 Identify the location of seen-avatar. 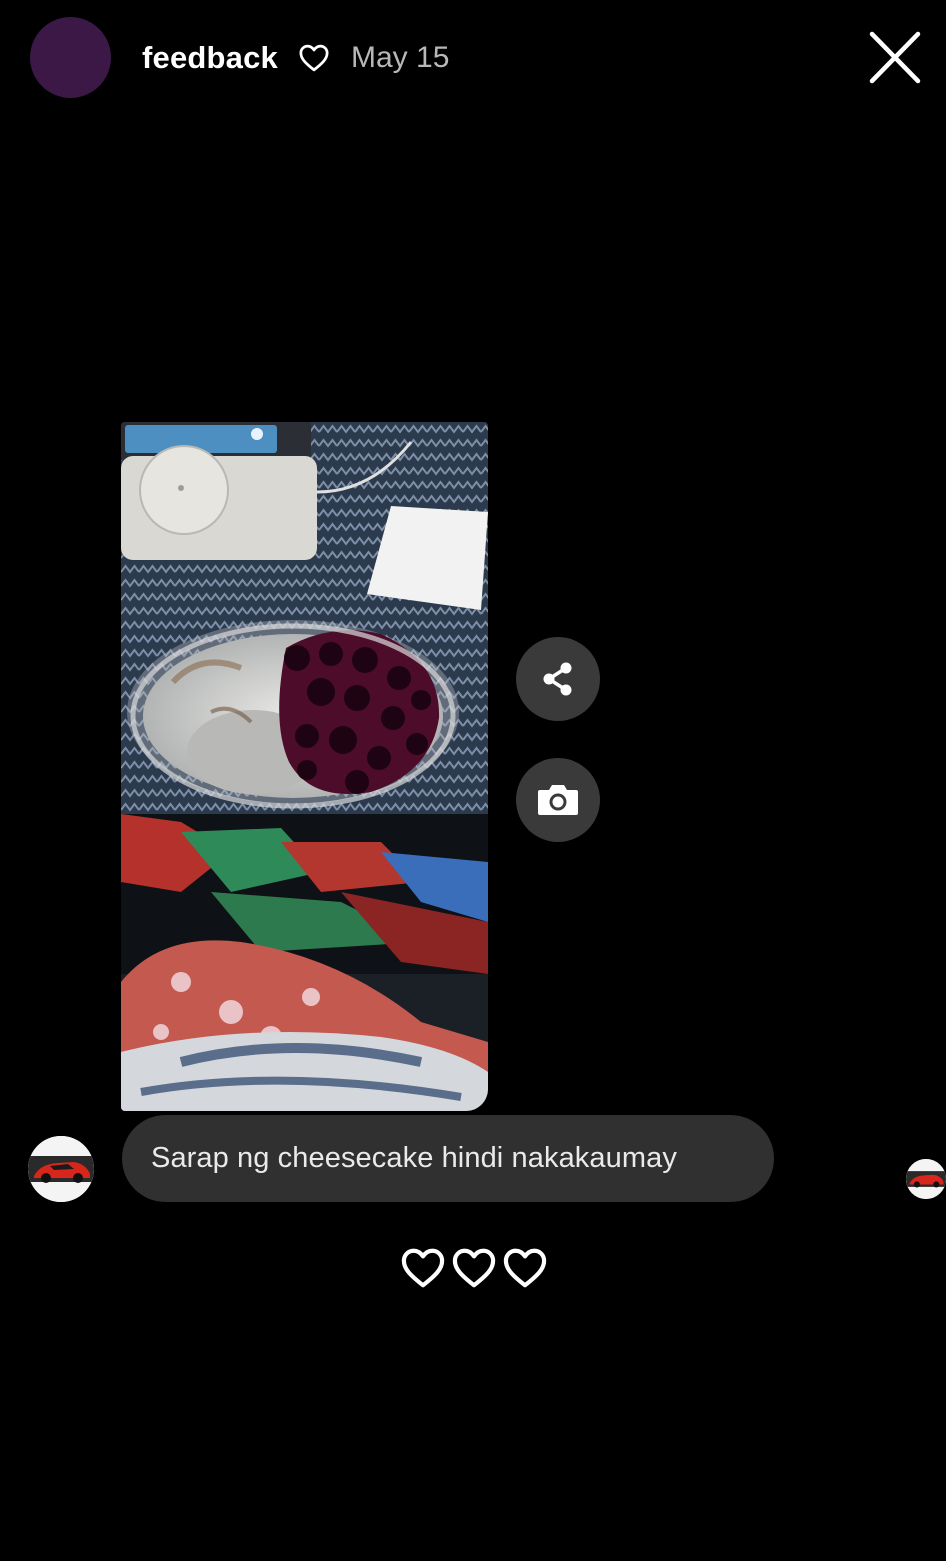
(926, 1179).